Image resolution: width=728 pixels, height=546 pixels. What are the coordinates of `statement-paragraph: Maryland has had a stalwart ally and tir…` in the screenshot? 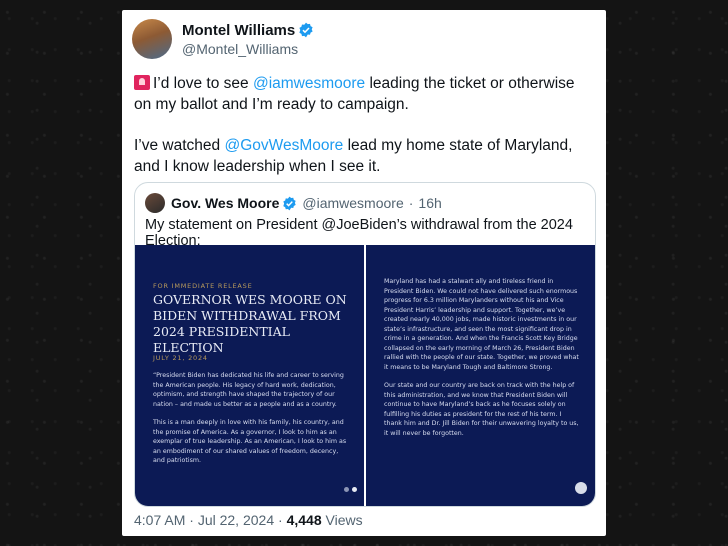 It's located at (481, 324).